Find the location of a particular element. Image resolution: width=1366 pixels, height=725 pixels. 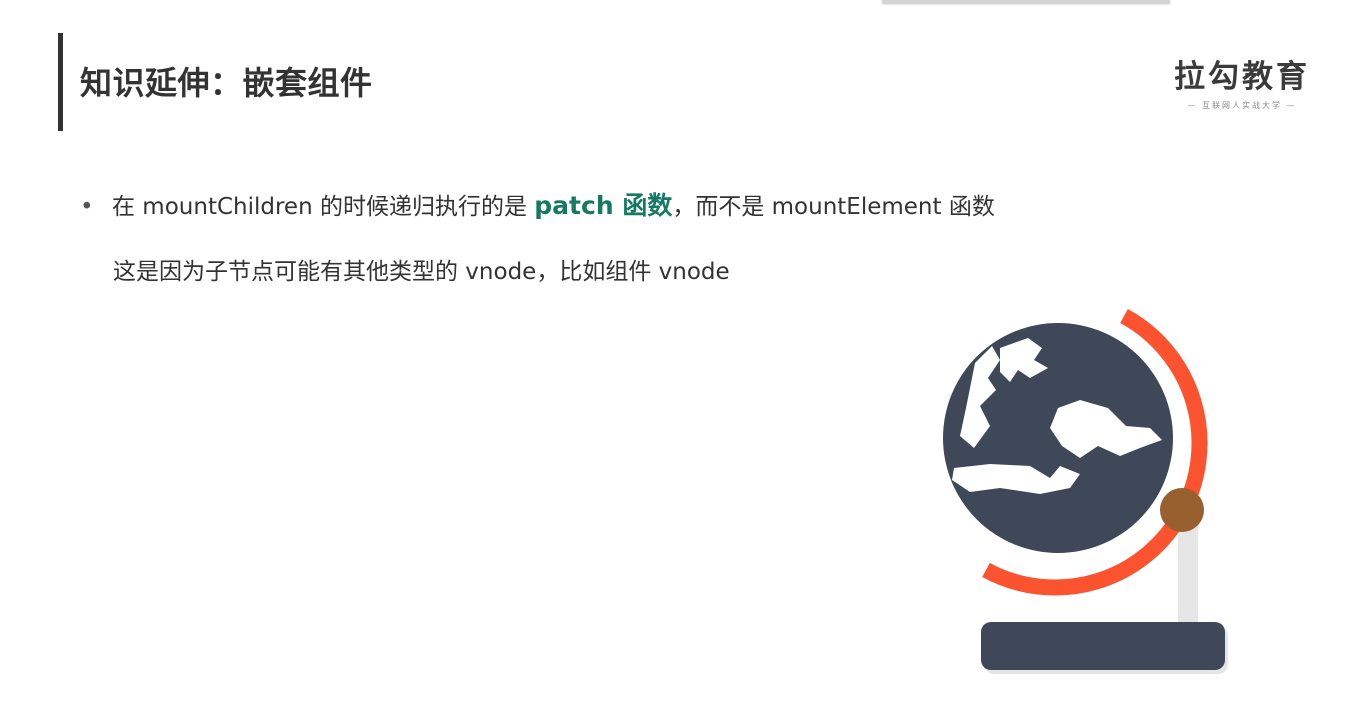

title-accent-rule is located at coordinates (60, 82).